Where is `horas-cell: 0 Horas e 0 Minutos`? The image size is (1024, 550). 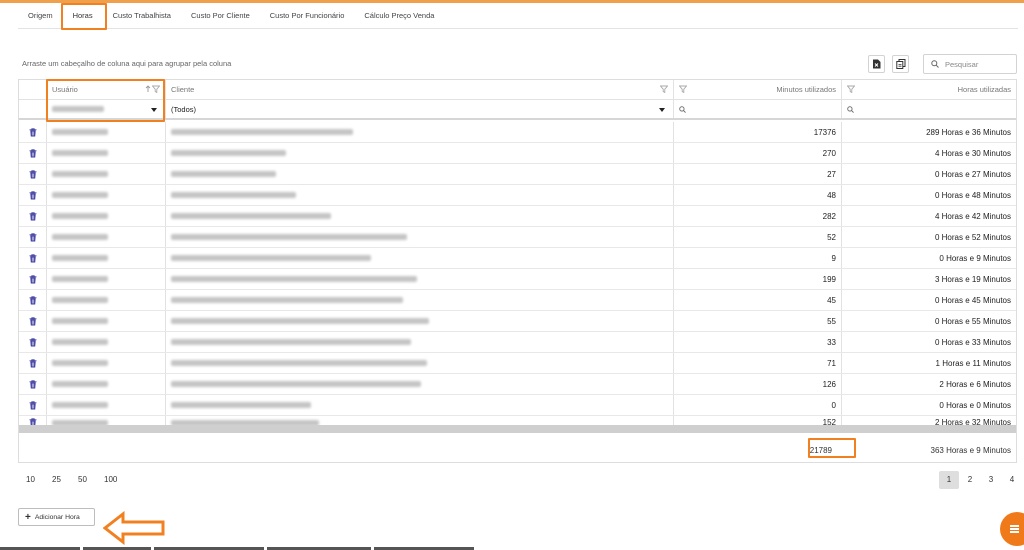
horas-cell: 0 Horas e 0 Minutos is located at coordinates (975, 405).